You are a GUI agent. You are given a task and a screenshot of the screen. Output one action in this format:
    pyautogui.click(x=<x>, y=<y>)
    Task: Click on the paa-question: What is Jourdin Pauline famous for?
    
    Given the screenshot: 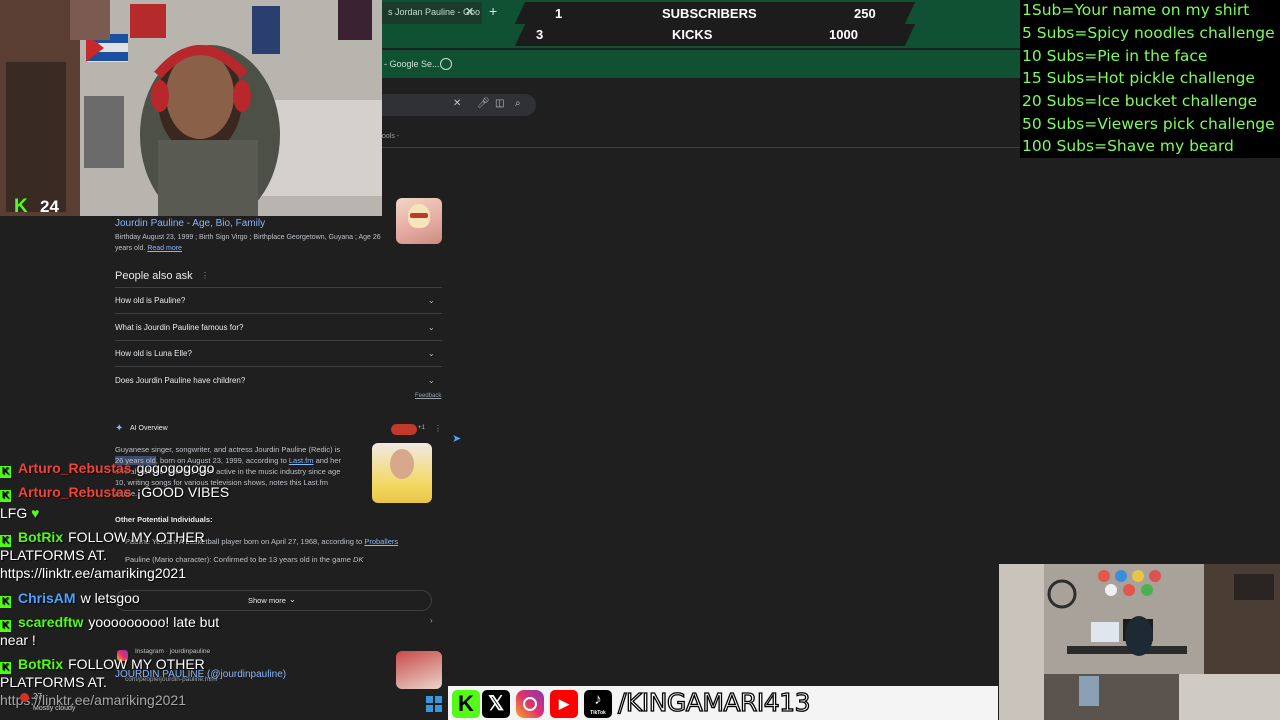 What is the action you would take?
    pyautogui.click(x=179, y=327)
    